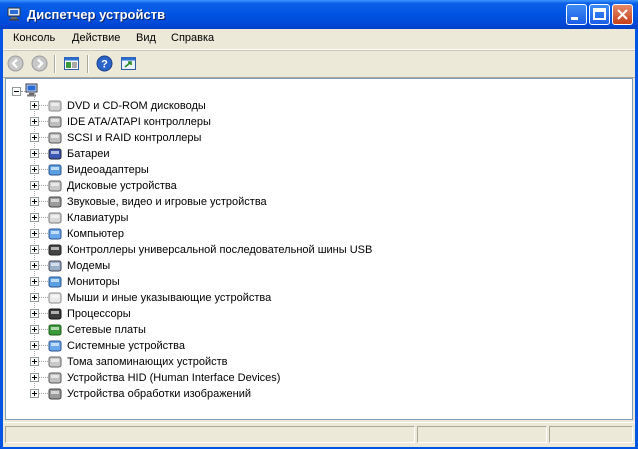 The height and width of the screenshot is (449, 638). Describe the element at coordinates (55, 362) in the screenshot. I see `storage-volume-icon` at that location.